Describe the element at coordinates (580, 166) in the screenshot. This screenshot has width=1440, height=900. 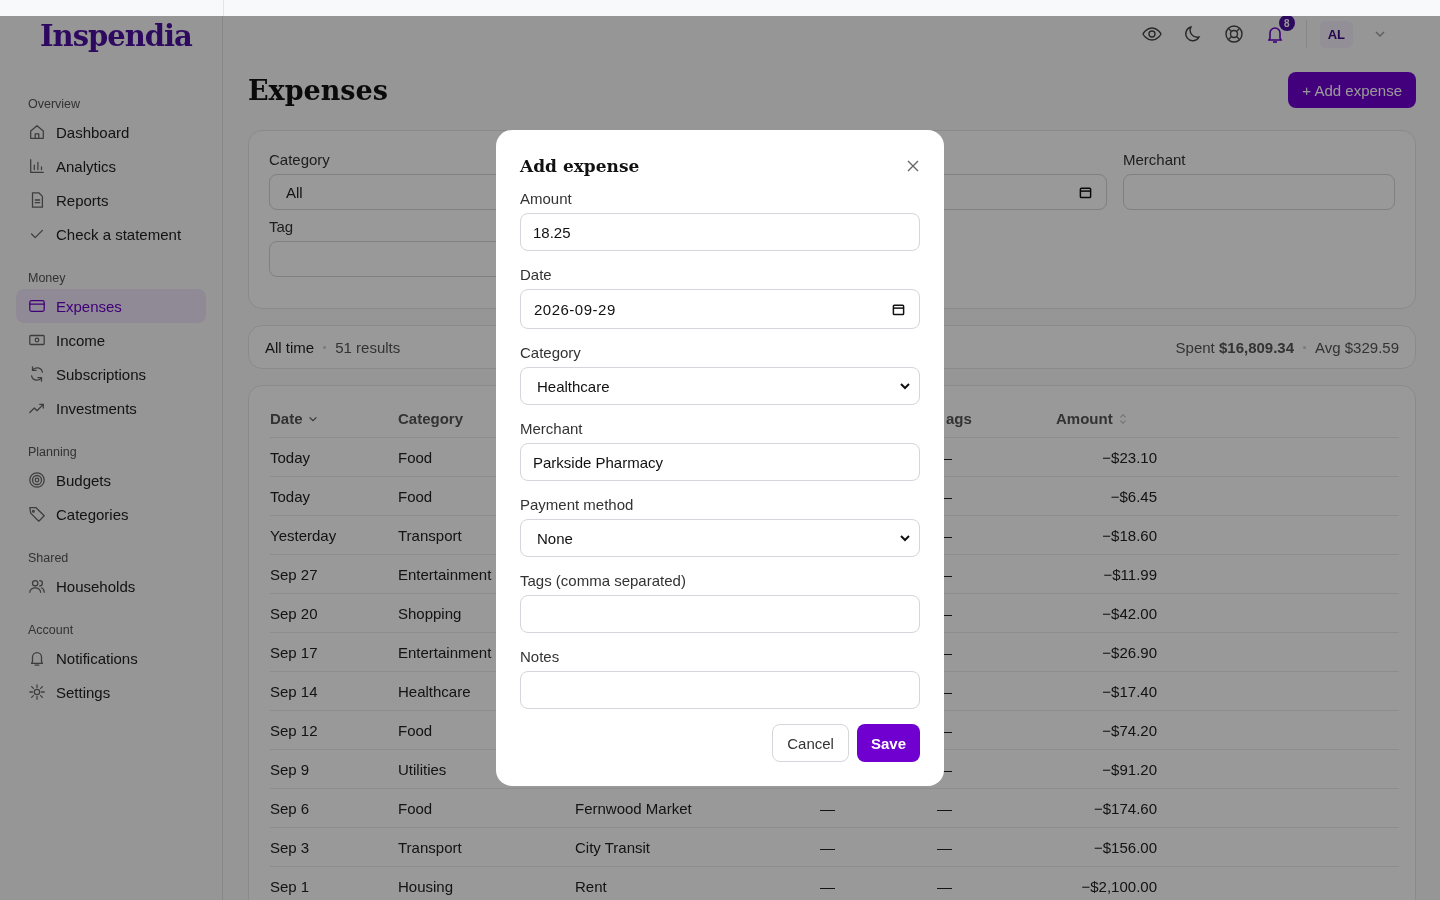
I see `dialog-title: Add expense` at that location.